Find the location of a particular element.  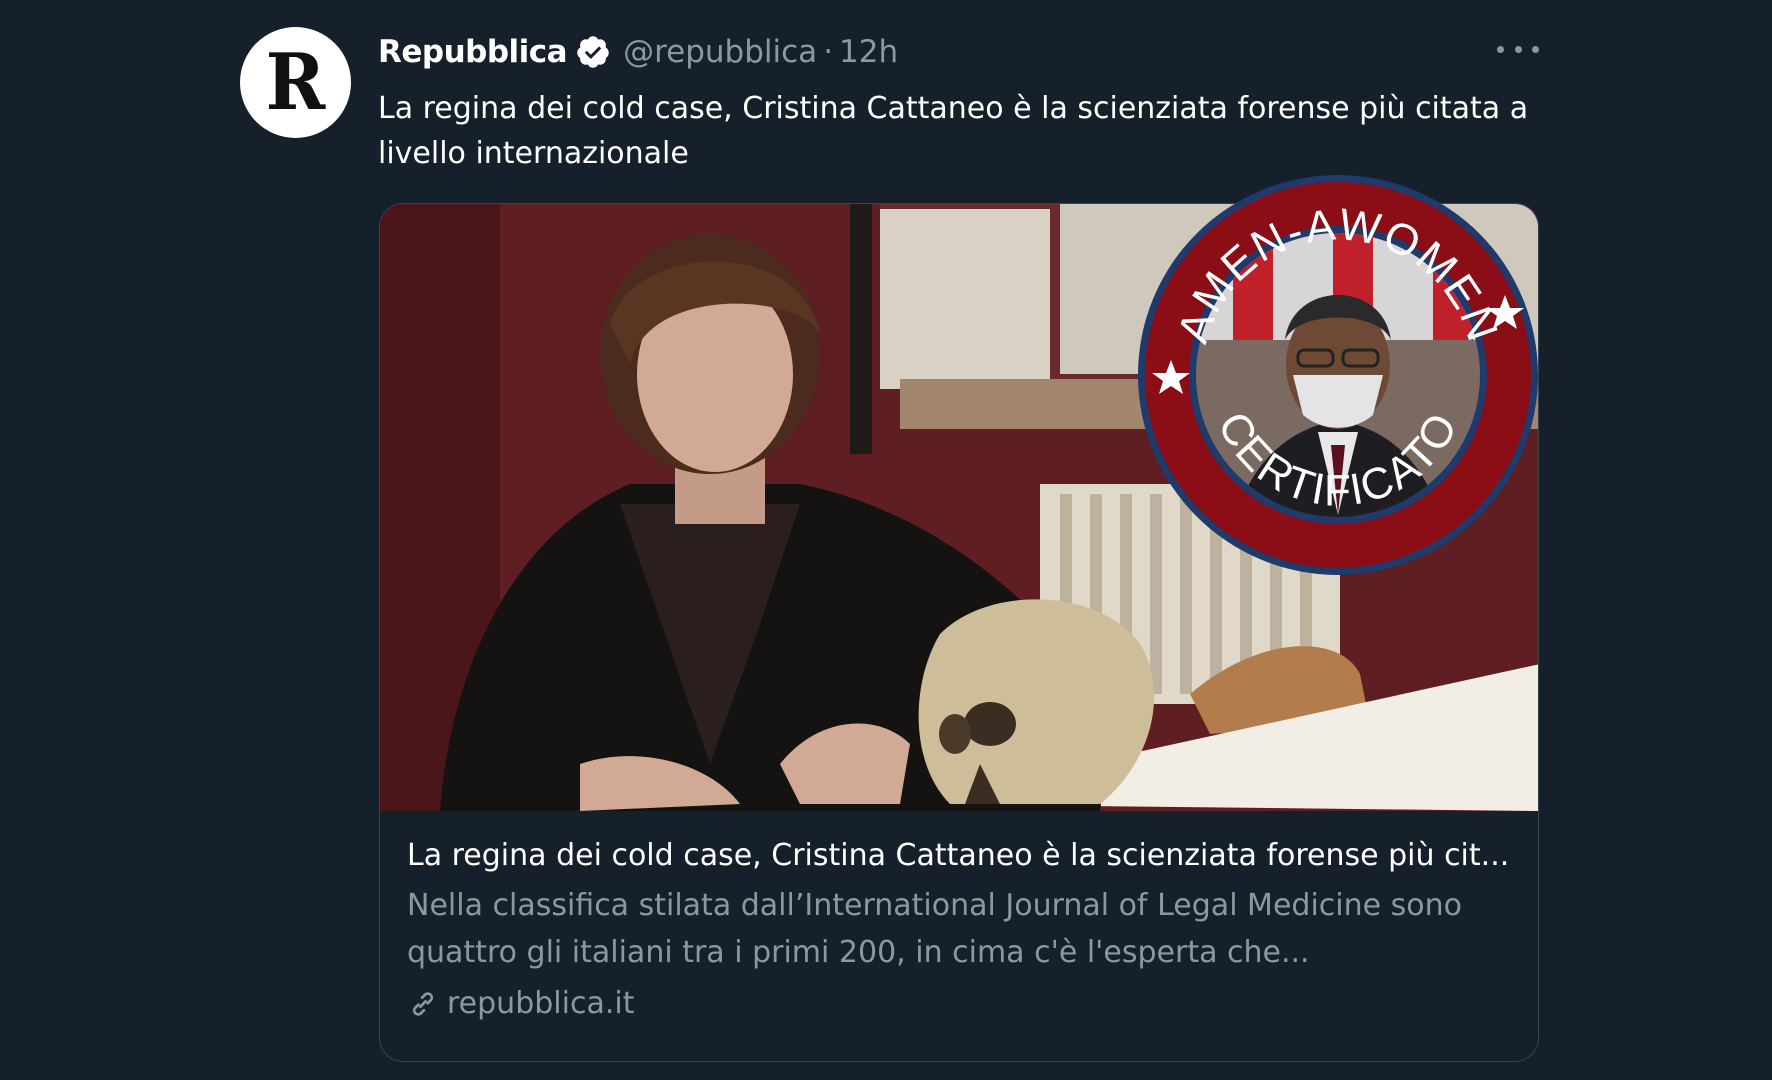

avatar-letter: R is located at coordinates (295, 82).